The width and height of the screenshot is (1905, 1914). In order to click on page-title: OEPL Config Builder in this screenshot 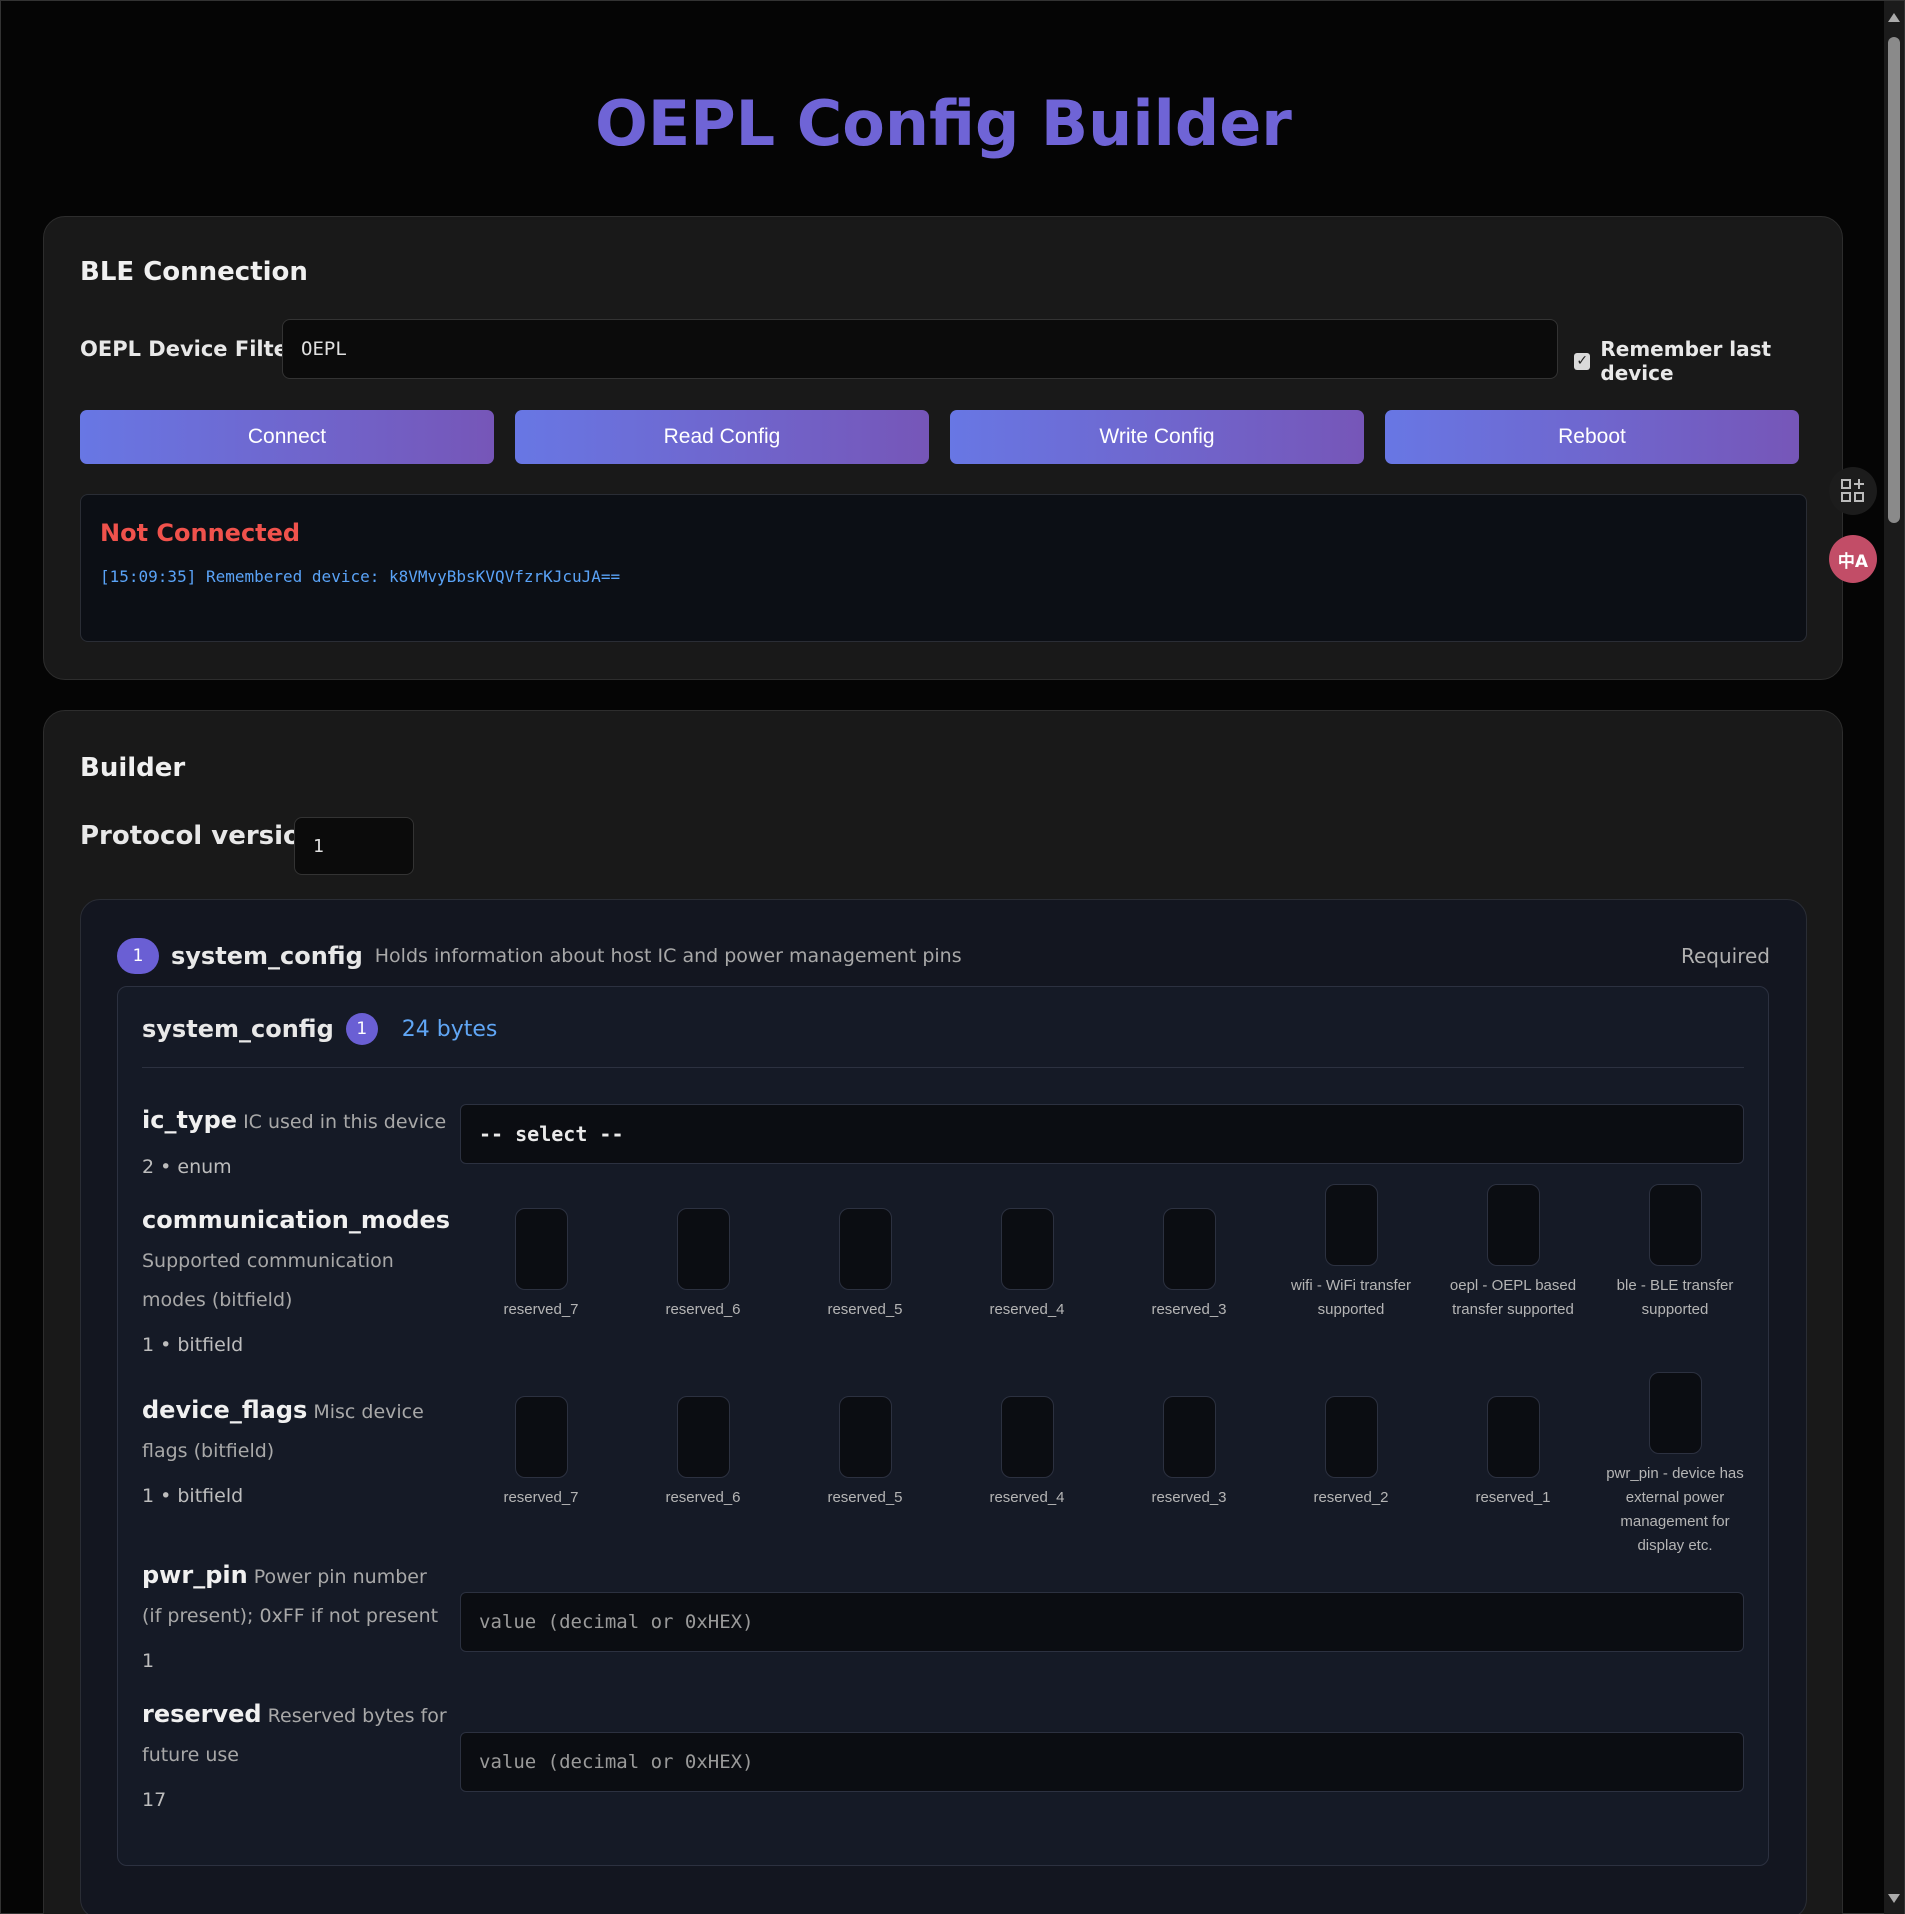, I will do `click(943, 123)`.